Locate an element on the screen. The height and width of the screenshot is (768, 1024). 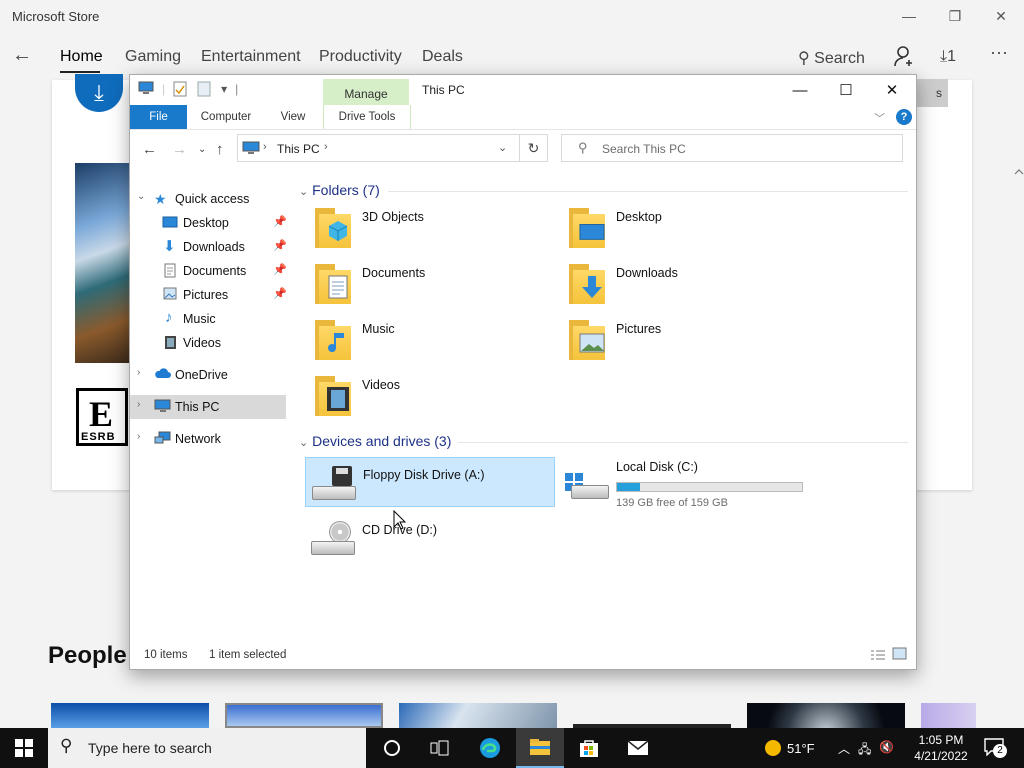
edge-browser-icon is located at coordinates (490, 748).